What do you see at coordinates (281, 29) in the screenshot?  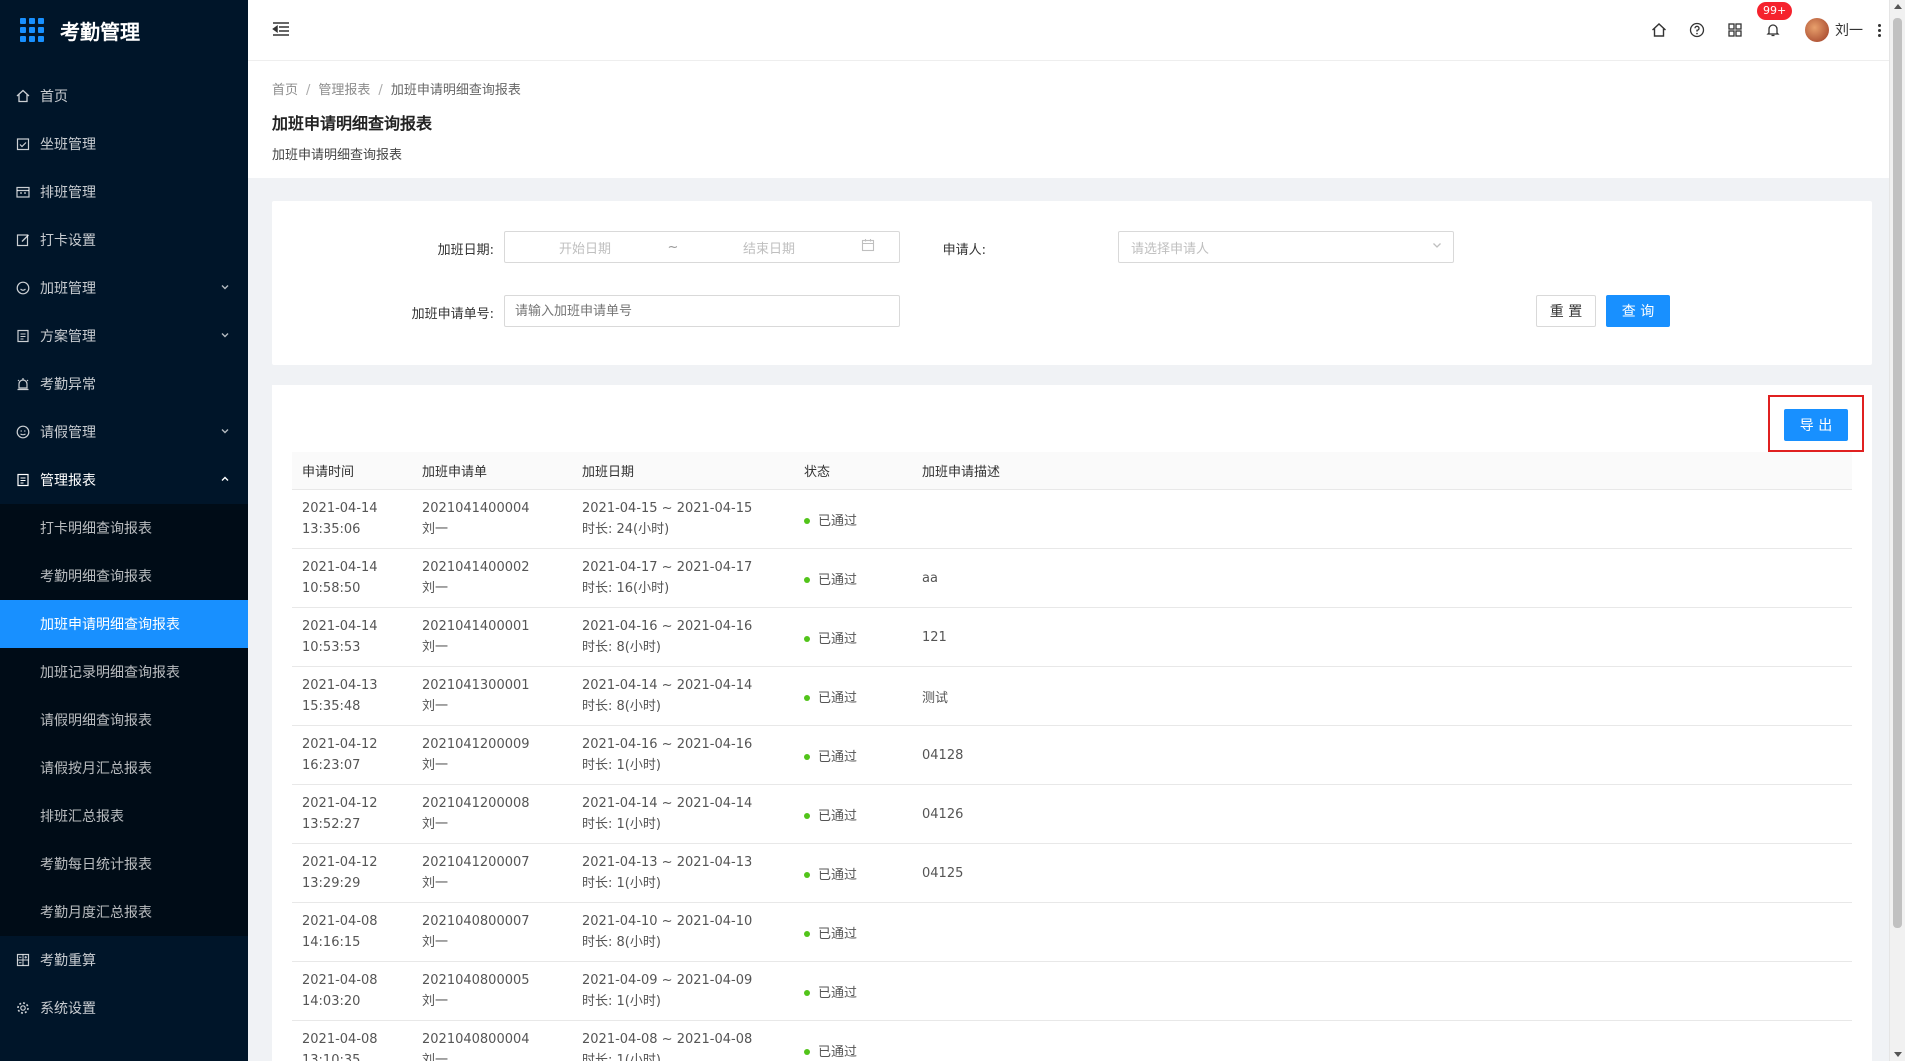 I see `menu-fold-icon` at bounding box center [281, 29].